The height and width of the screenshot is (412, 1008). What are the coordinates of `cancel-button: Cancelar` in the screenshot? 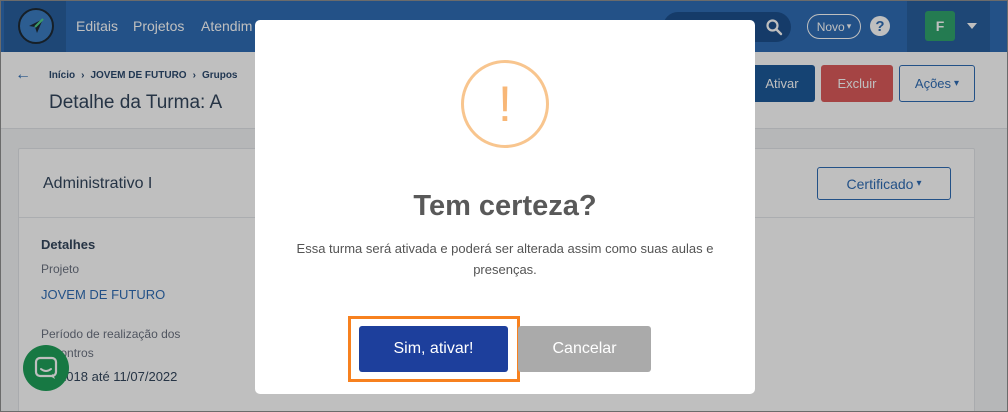 It's located at (584, 349).